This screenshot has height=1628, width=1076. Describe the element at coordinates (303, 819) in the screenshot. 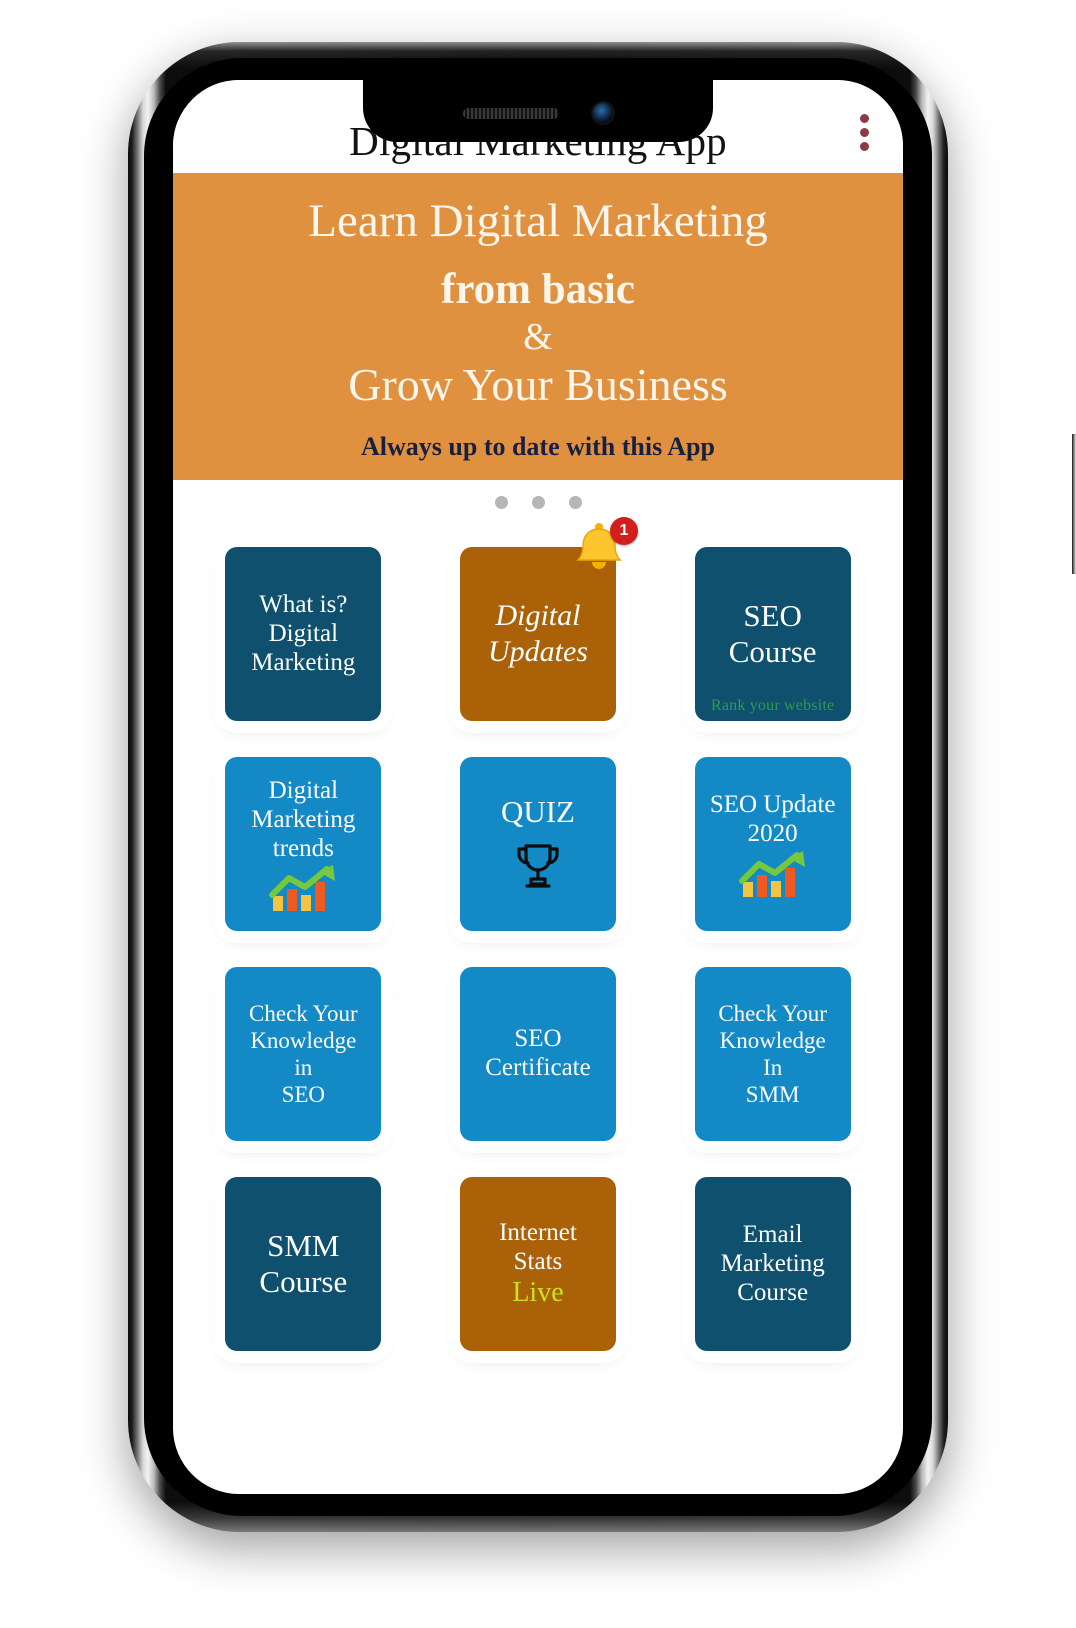

I see `tile-label: Digital Marketing trends` at that location.